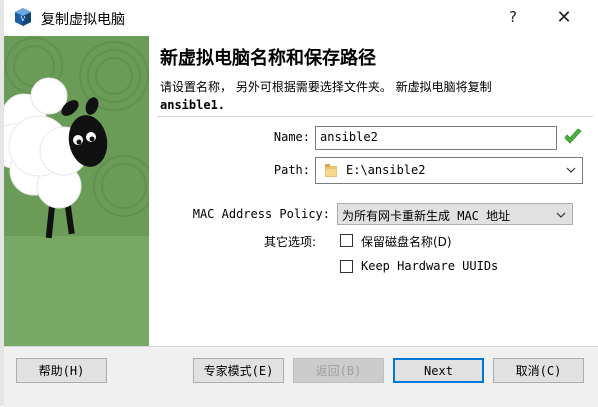  I want to click on mac-policy-dropdown: 为所有网卡重新生成 MAC 地址, so click(455, 214).